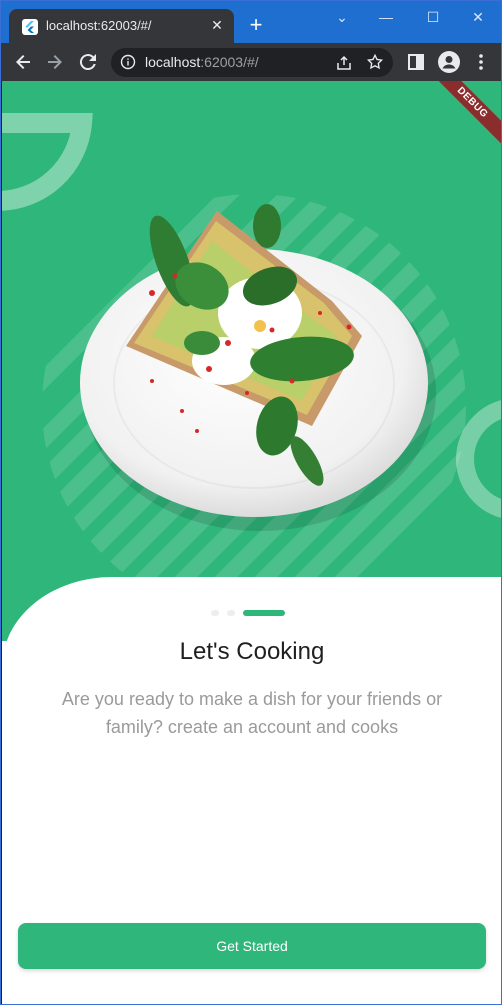 The width and height of the screenshot is (502, 1005). What do you see at coordinates (478, 459) in the screenshot?
I see `decor-ring-right` at bounding box center [478, 459].